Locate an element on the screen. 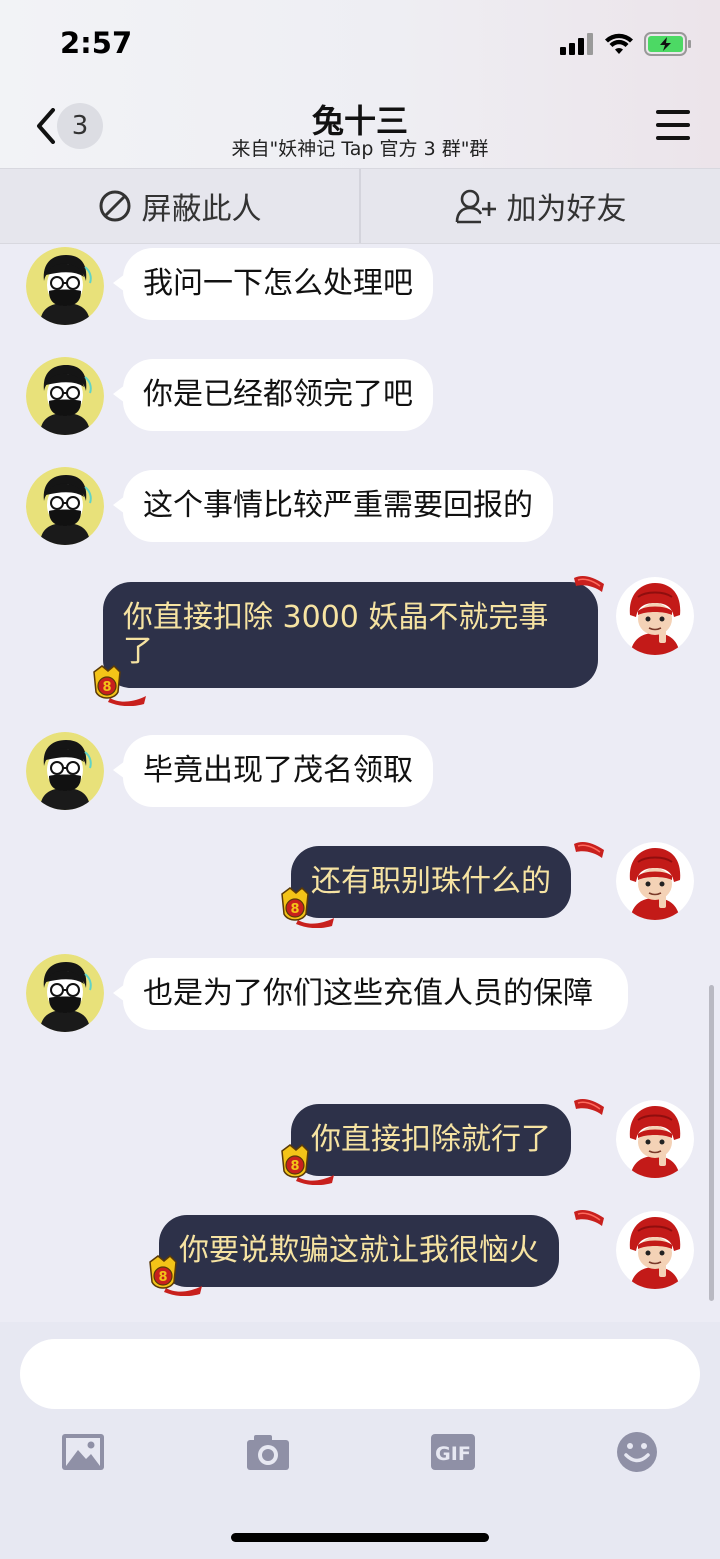  battery-icon is located at coordinates (667, 44).